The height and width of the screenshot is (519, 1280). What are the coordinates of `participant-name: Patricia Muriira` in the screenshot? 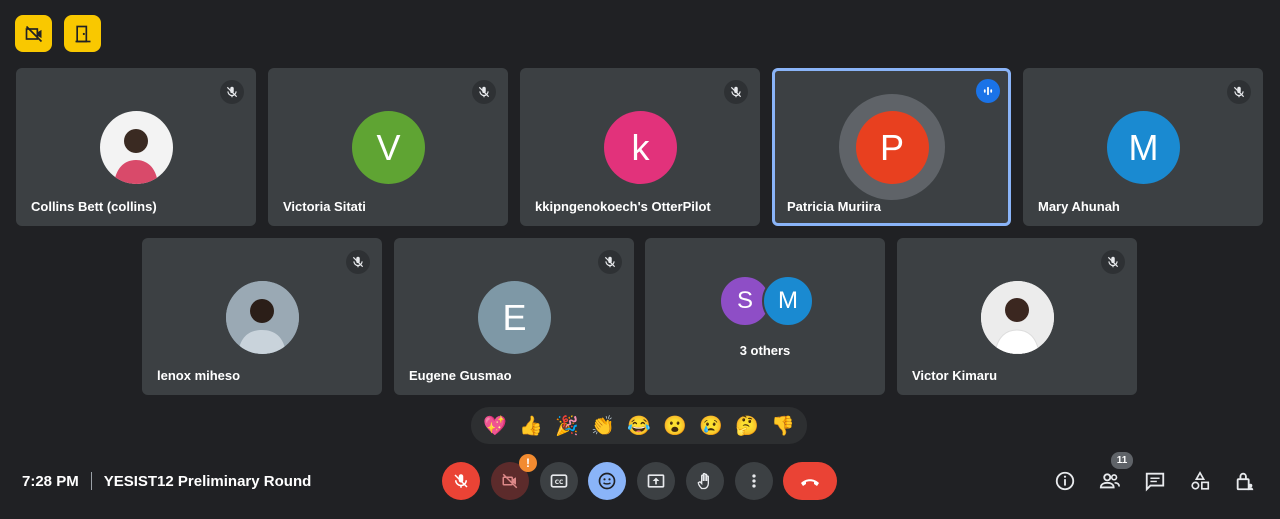 It's located at (834, 206).